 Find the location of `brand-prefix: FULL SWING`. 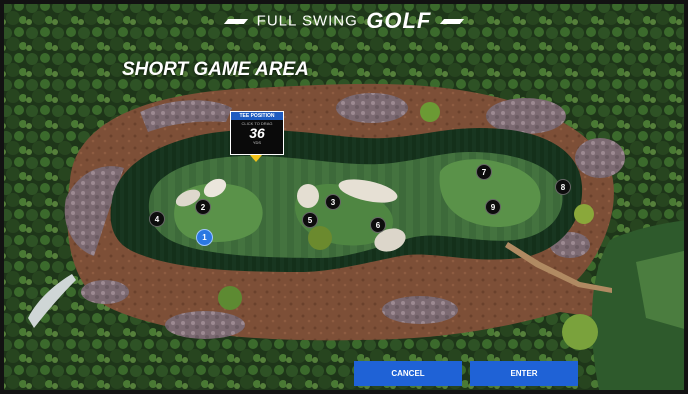

brand-prefix: FULL SWING is located at coordinates (307, 21).